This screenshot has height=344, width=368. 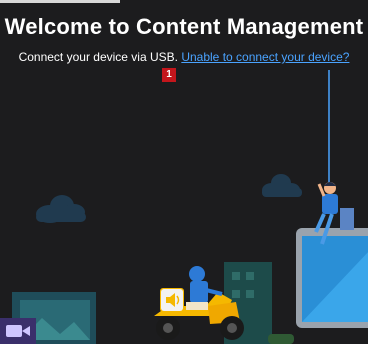 I want to click on cloud-left-icon, so click(x=61, y=209).